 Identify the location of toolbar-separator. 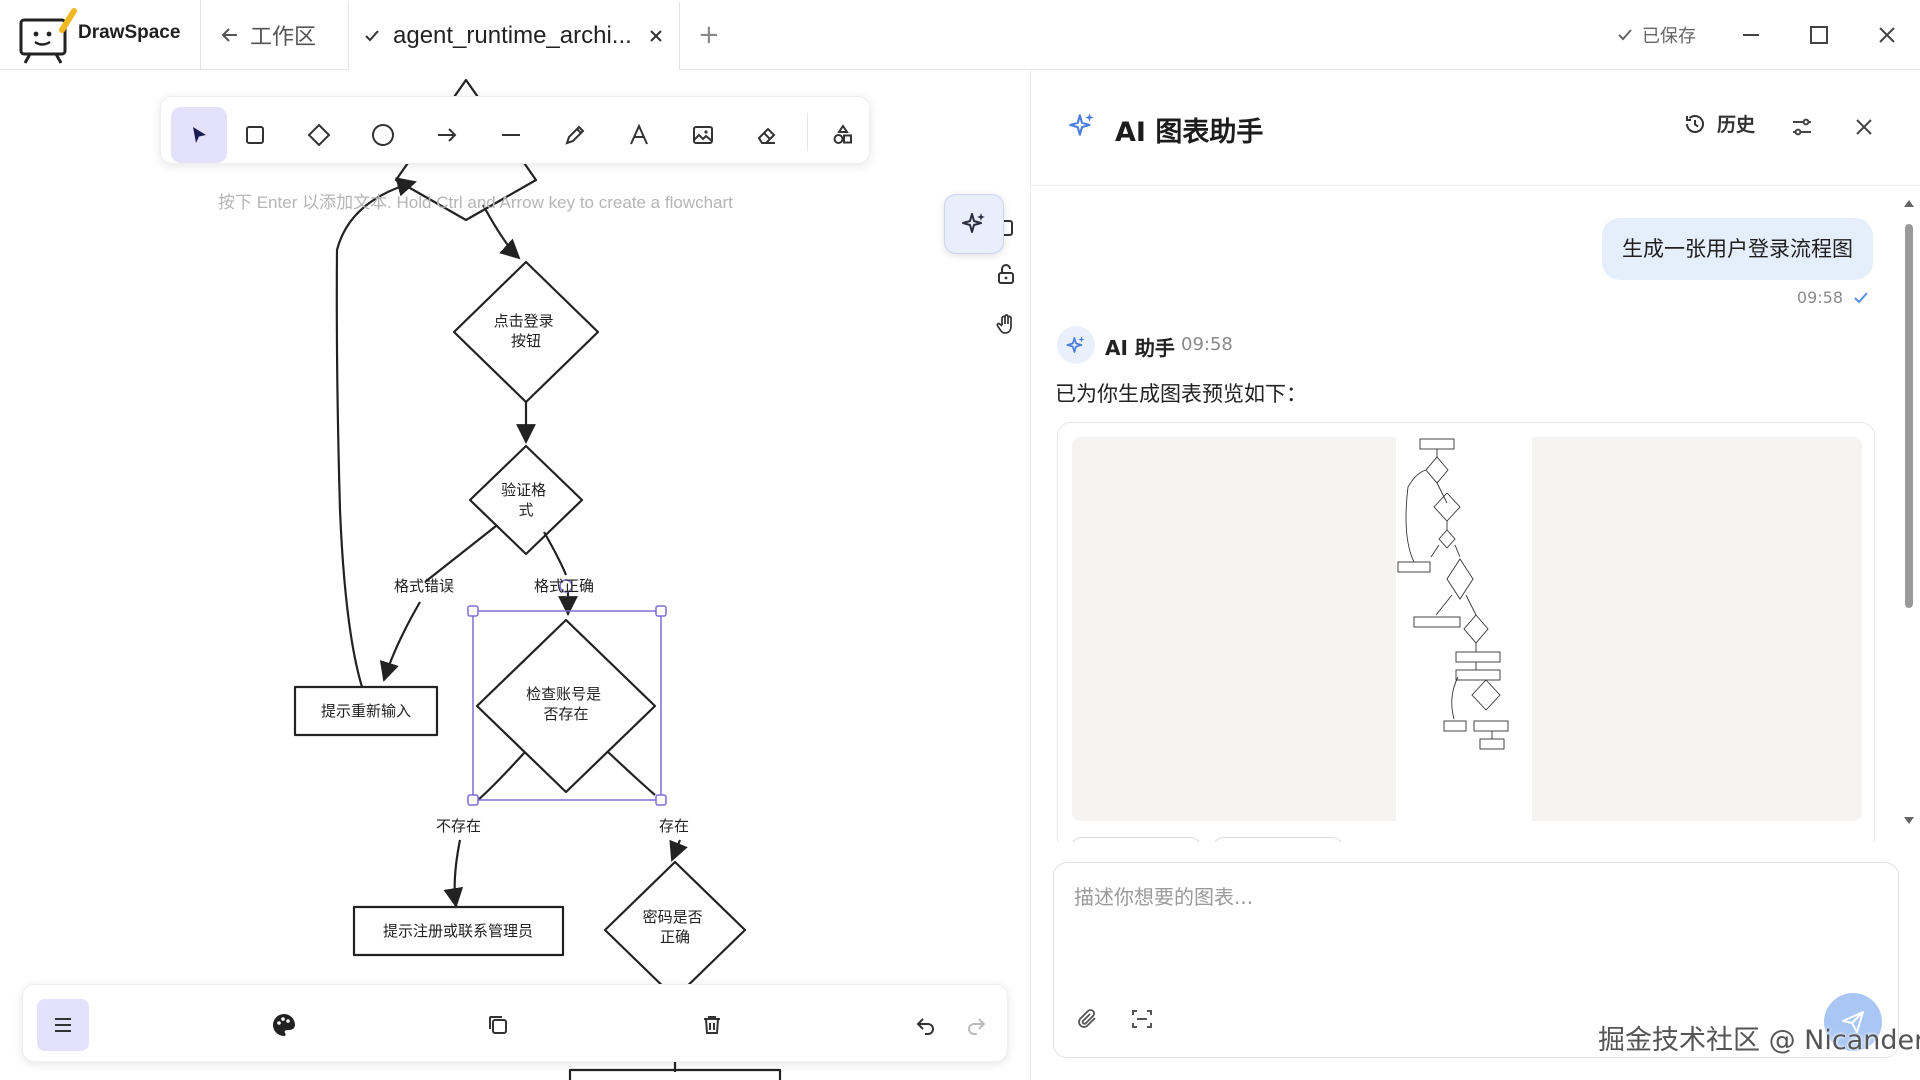
(807, 132).